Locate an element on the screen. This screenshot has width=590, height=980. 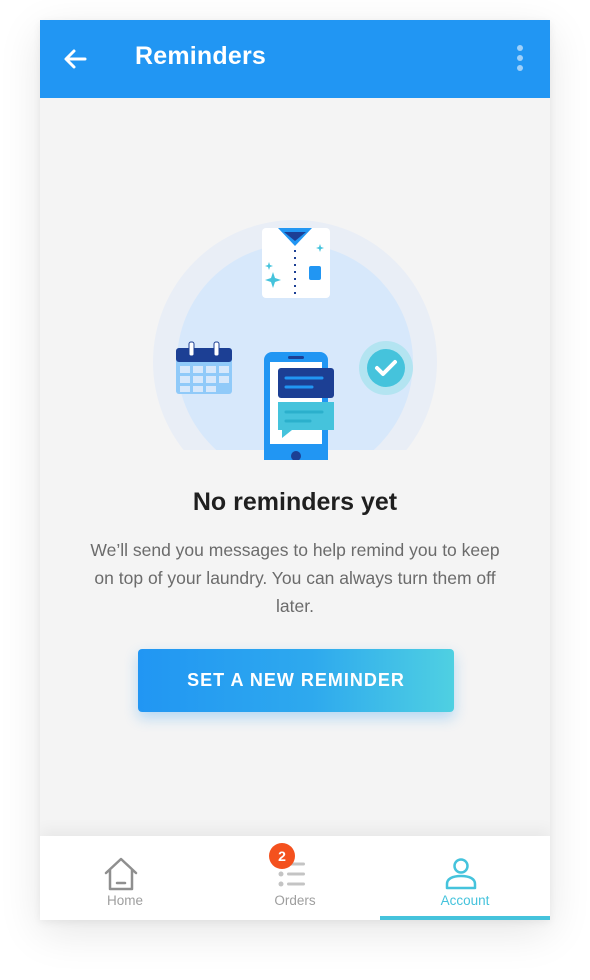
nav-item-account: Account is located at coordinates (465, 878).